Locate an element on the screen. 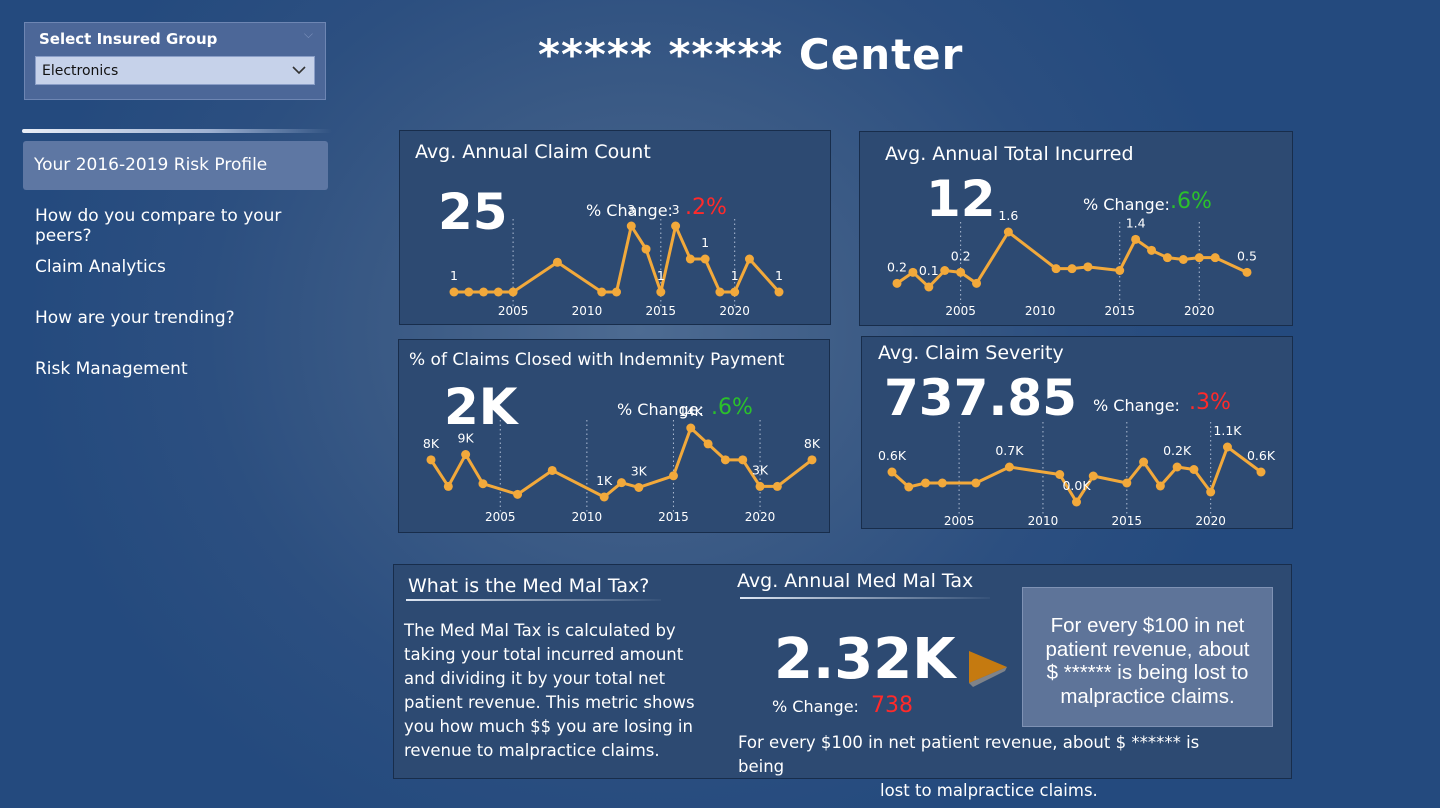 The height and width of the screenshot is (808, 1440). pct-change-label: % Change: is located at coordinates (815, 706).